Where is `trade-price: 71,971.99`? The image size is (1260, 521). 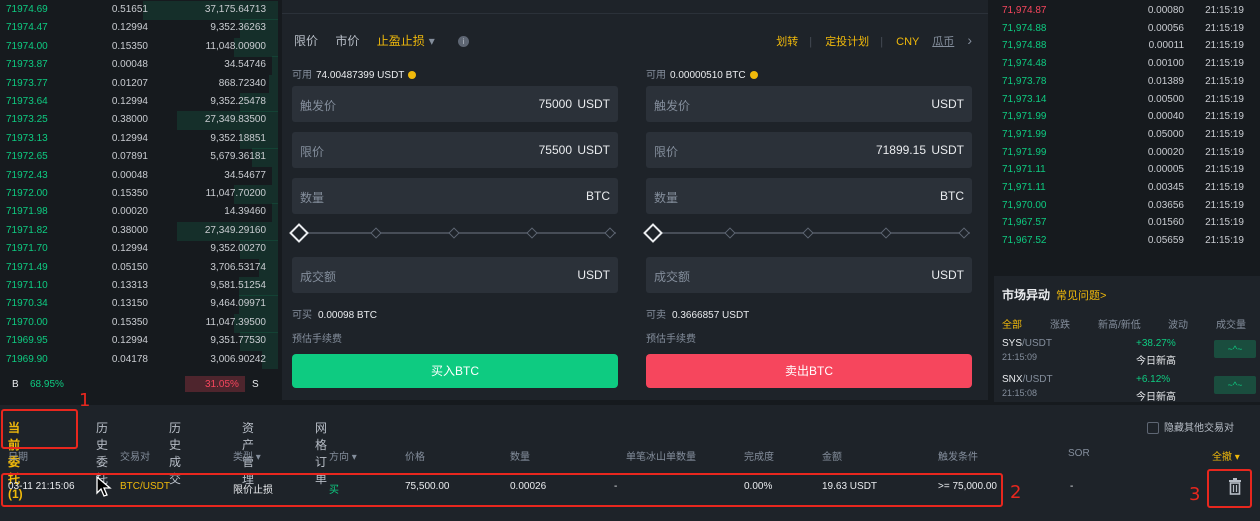 trade-price: 71,971.99 is located at coordinates (1024, 134).